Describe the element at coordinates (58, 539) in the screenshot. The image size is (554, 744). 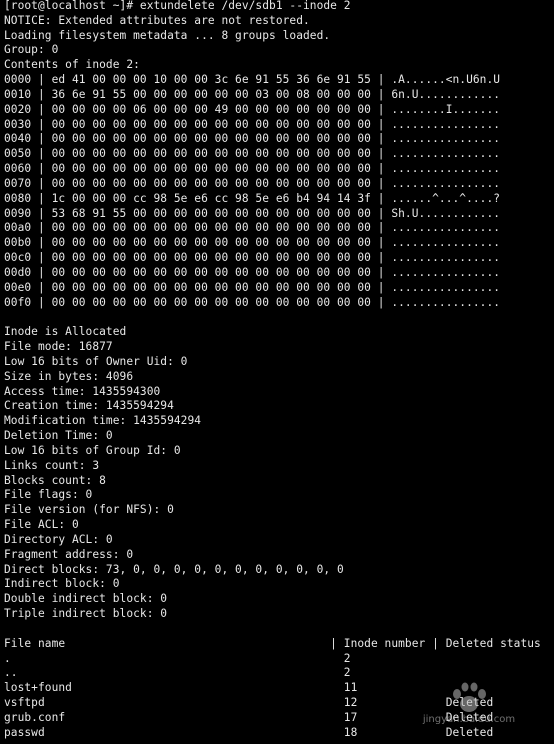
I see `inode-info-line: Directory ACL: 0` at that location.